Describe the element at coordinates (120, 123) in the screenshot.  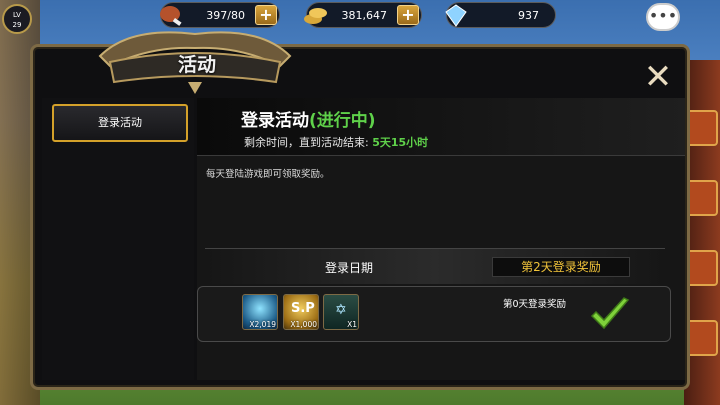
I see `tab-login-event: 登录活动` at that location.